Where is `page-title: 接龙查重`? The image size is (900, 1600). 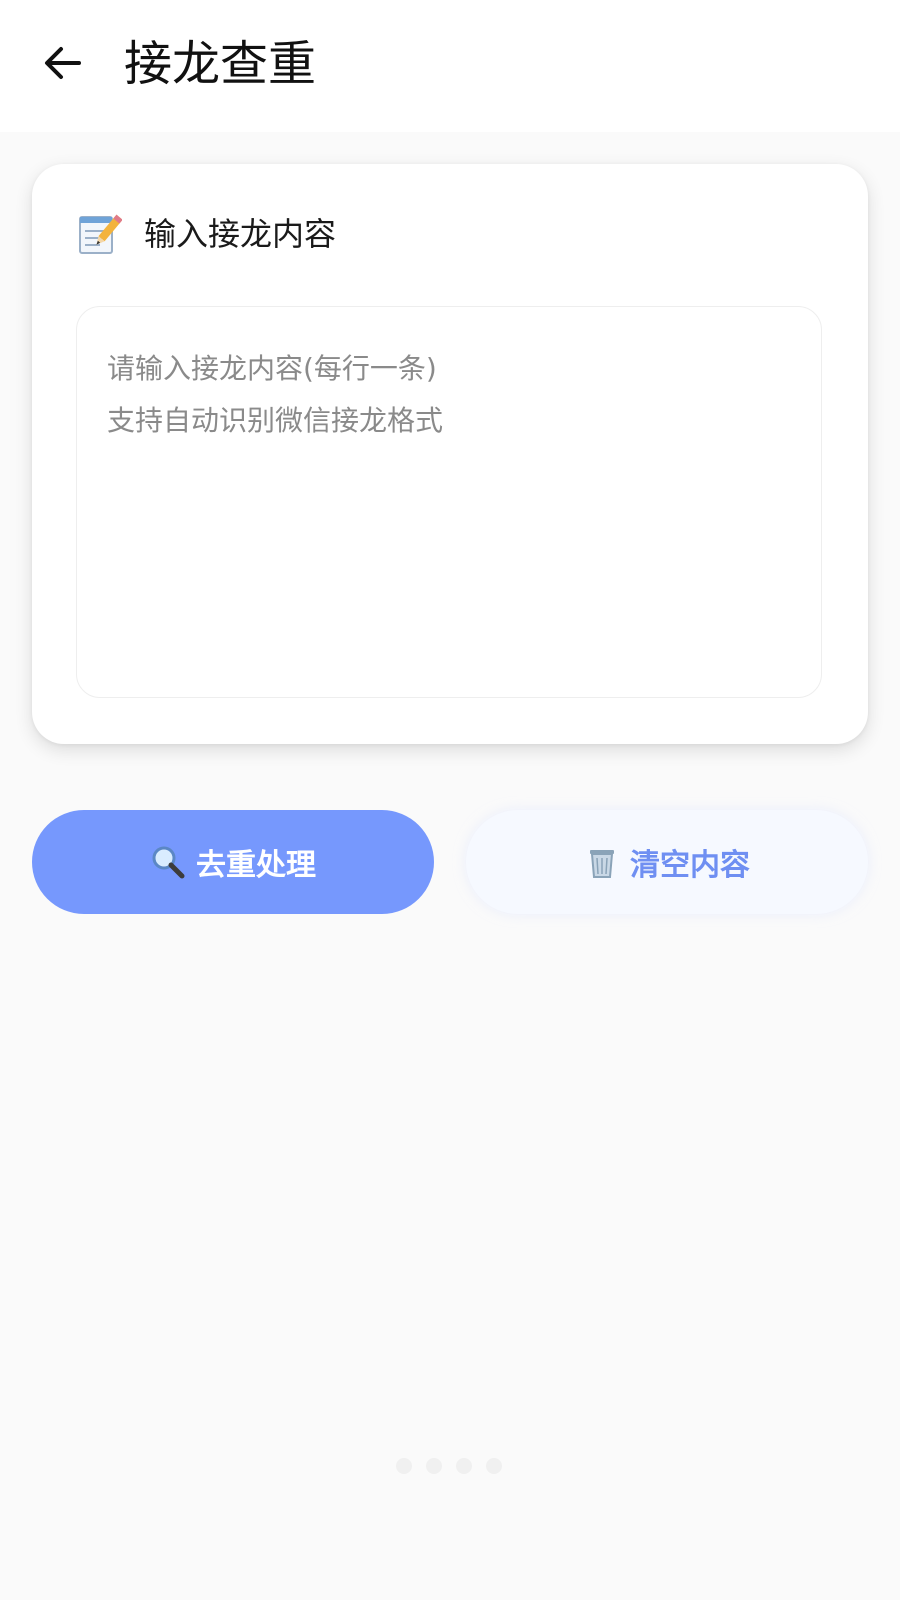
page-title: 接龙查重 is located at coordinates (220, 64).